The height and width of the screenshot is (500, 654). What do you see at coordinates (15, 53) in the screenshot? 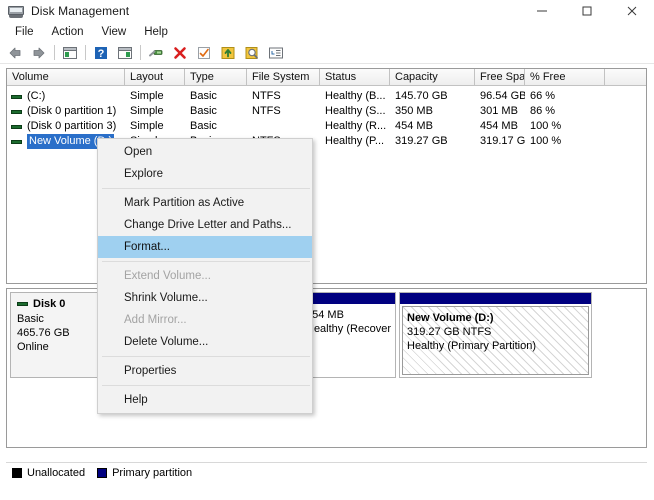
I see `back-icon` at bounding box center [15, 53].